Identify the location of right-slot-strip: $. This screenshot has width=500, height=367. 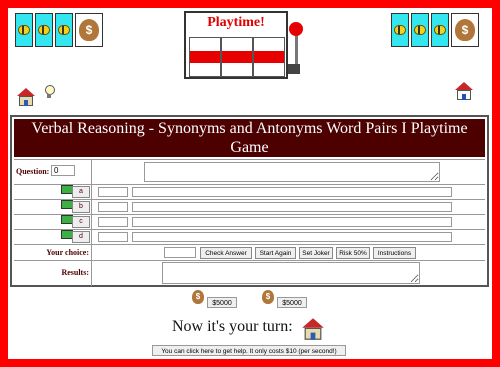
(435, 31).